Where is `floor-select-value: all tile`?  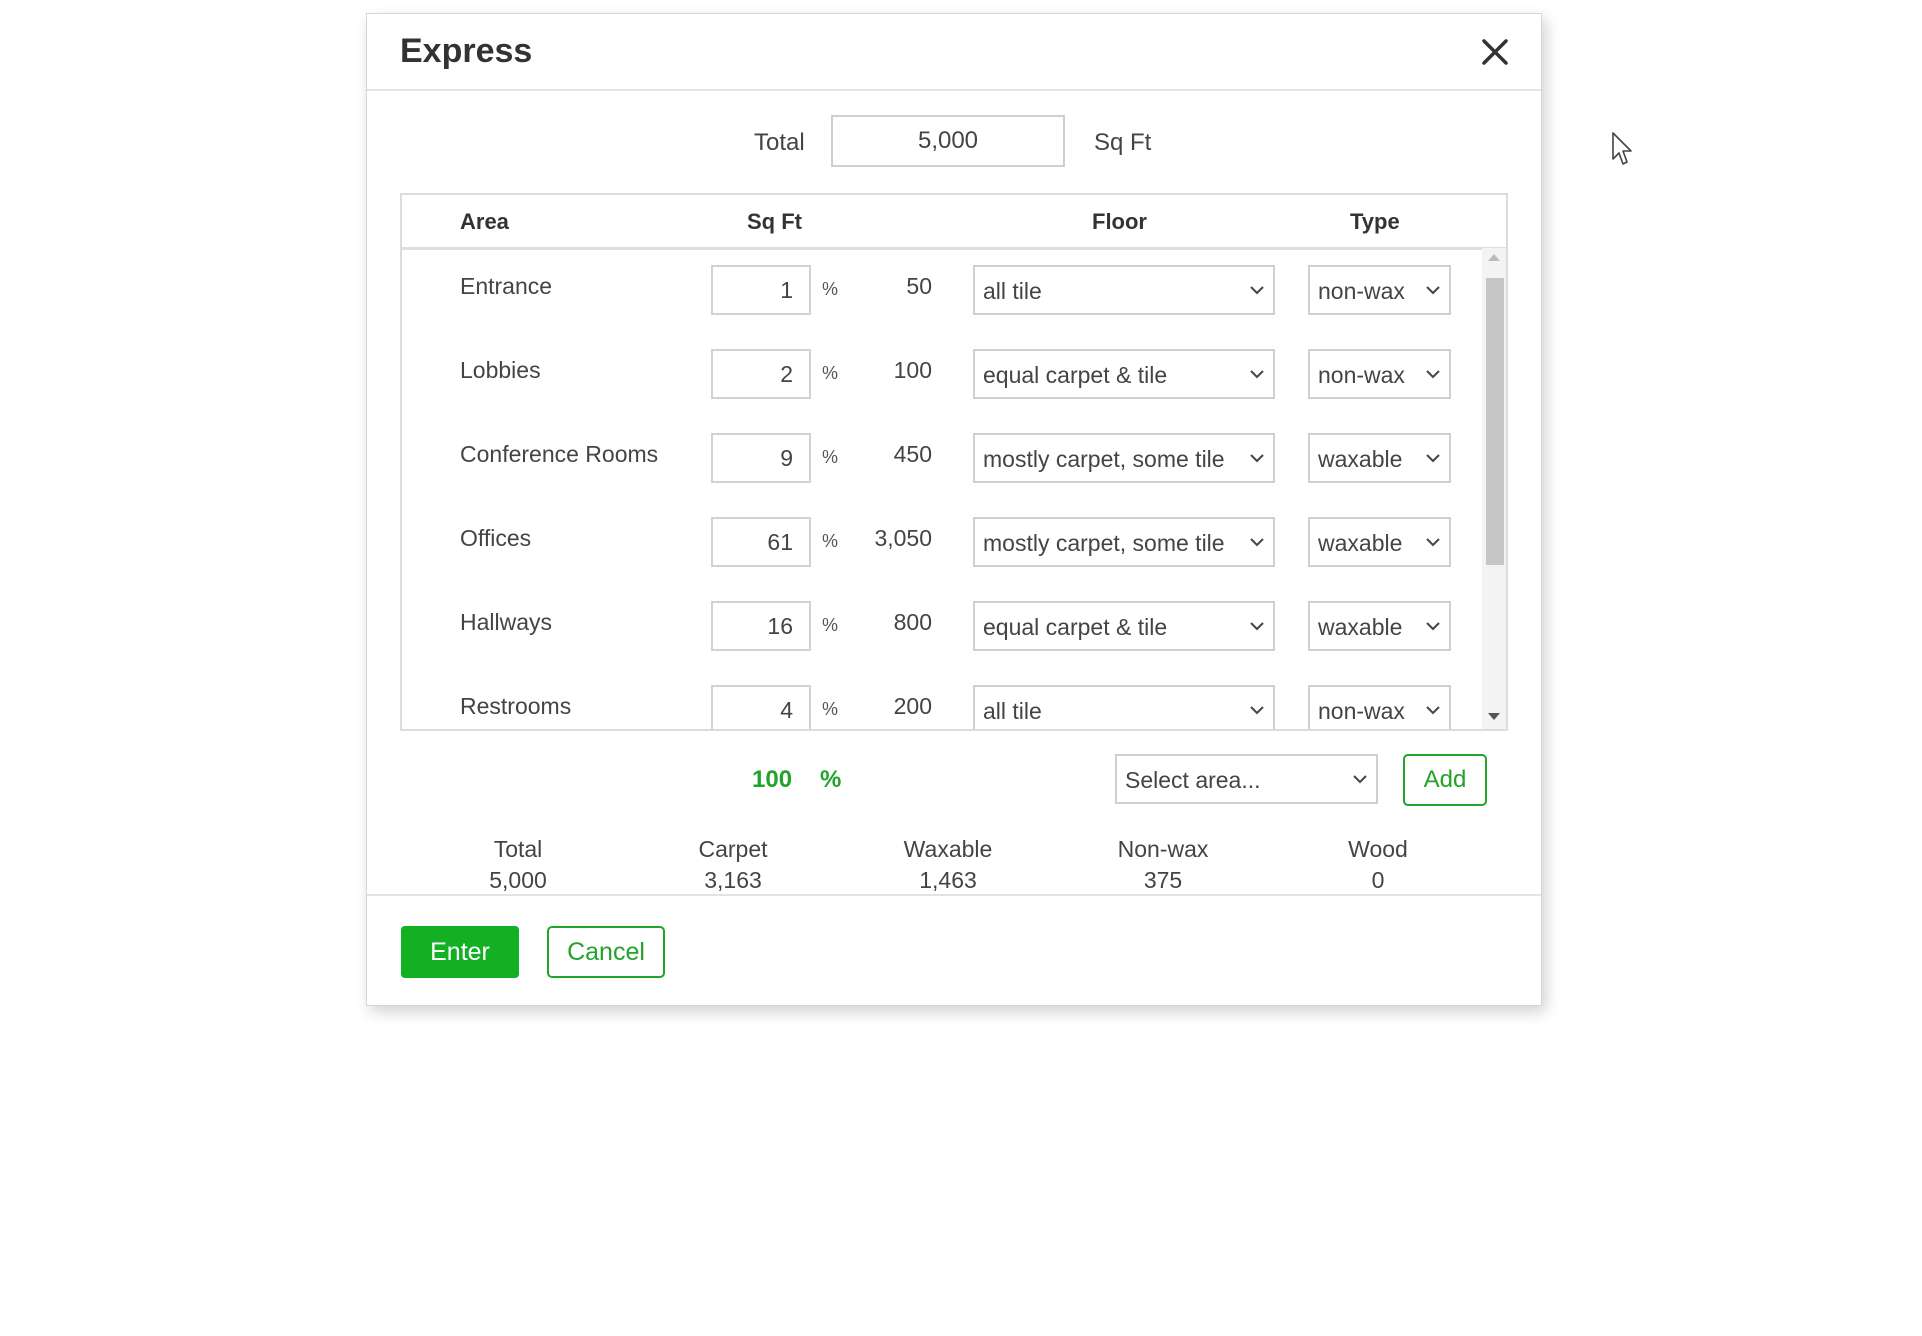
floor-select-value: all tile is located at coordinates (1012, 711).